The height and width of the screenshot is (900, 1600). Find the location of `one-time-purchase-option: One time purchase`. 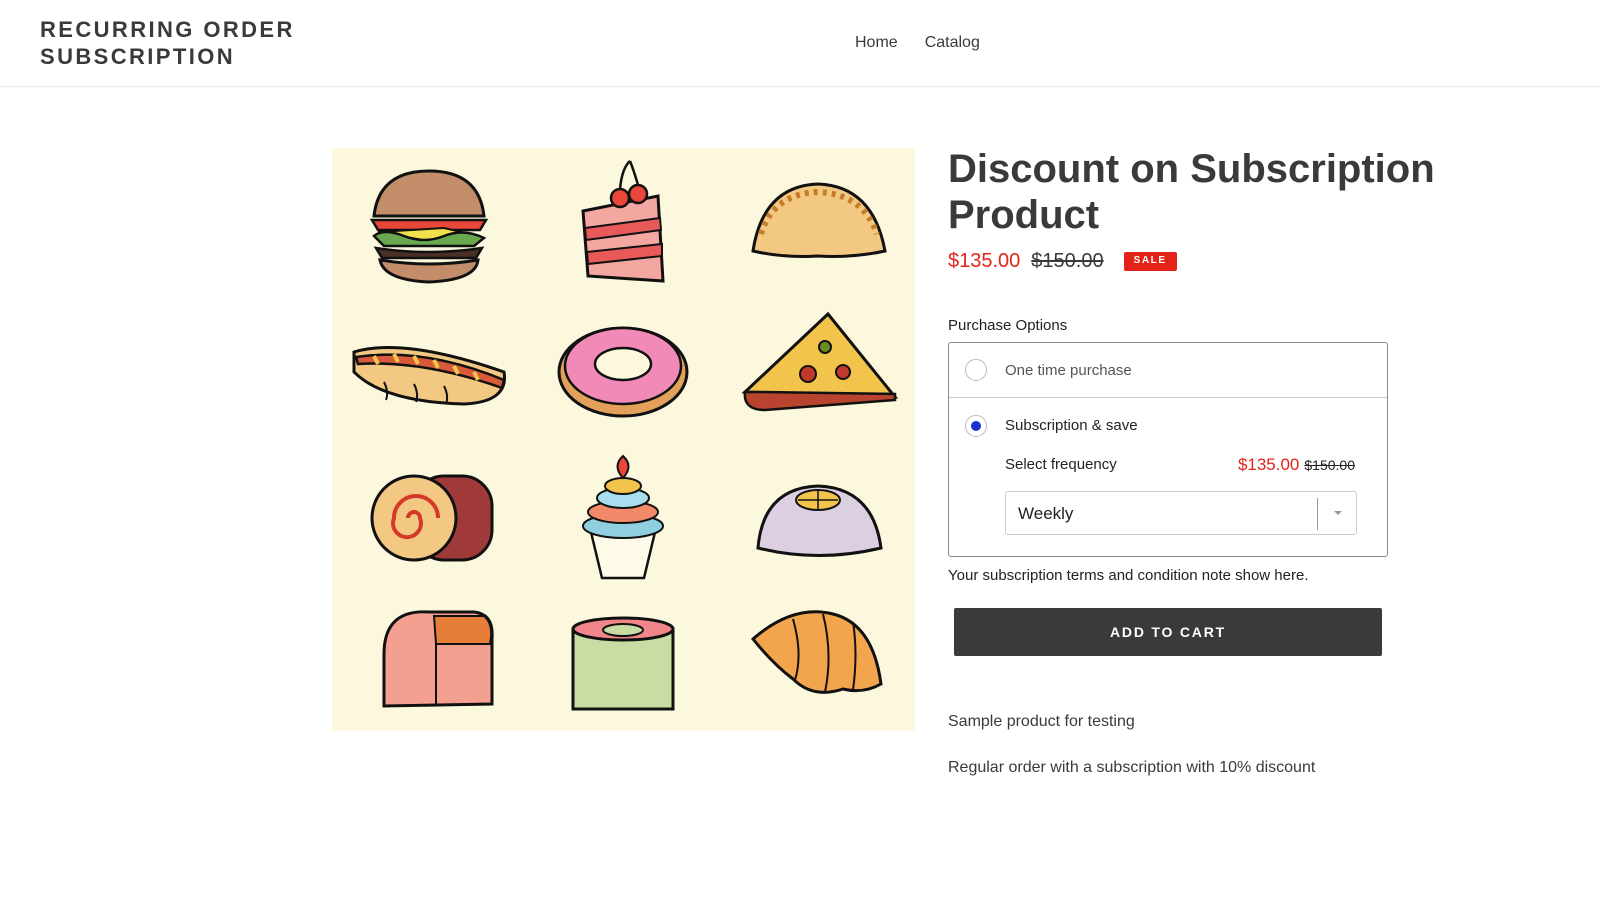

one-time-purchase-option: One time purchase is located at coordinates (1168, 370).